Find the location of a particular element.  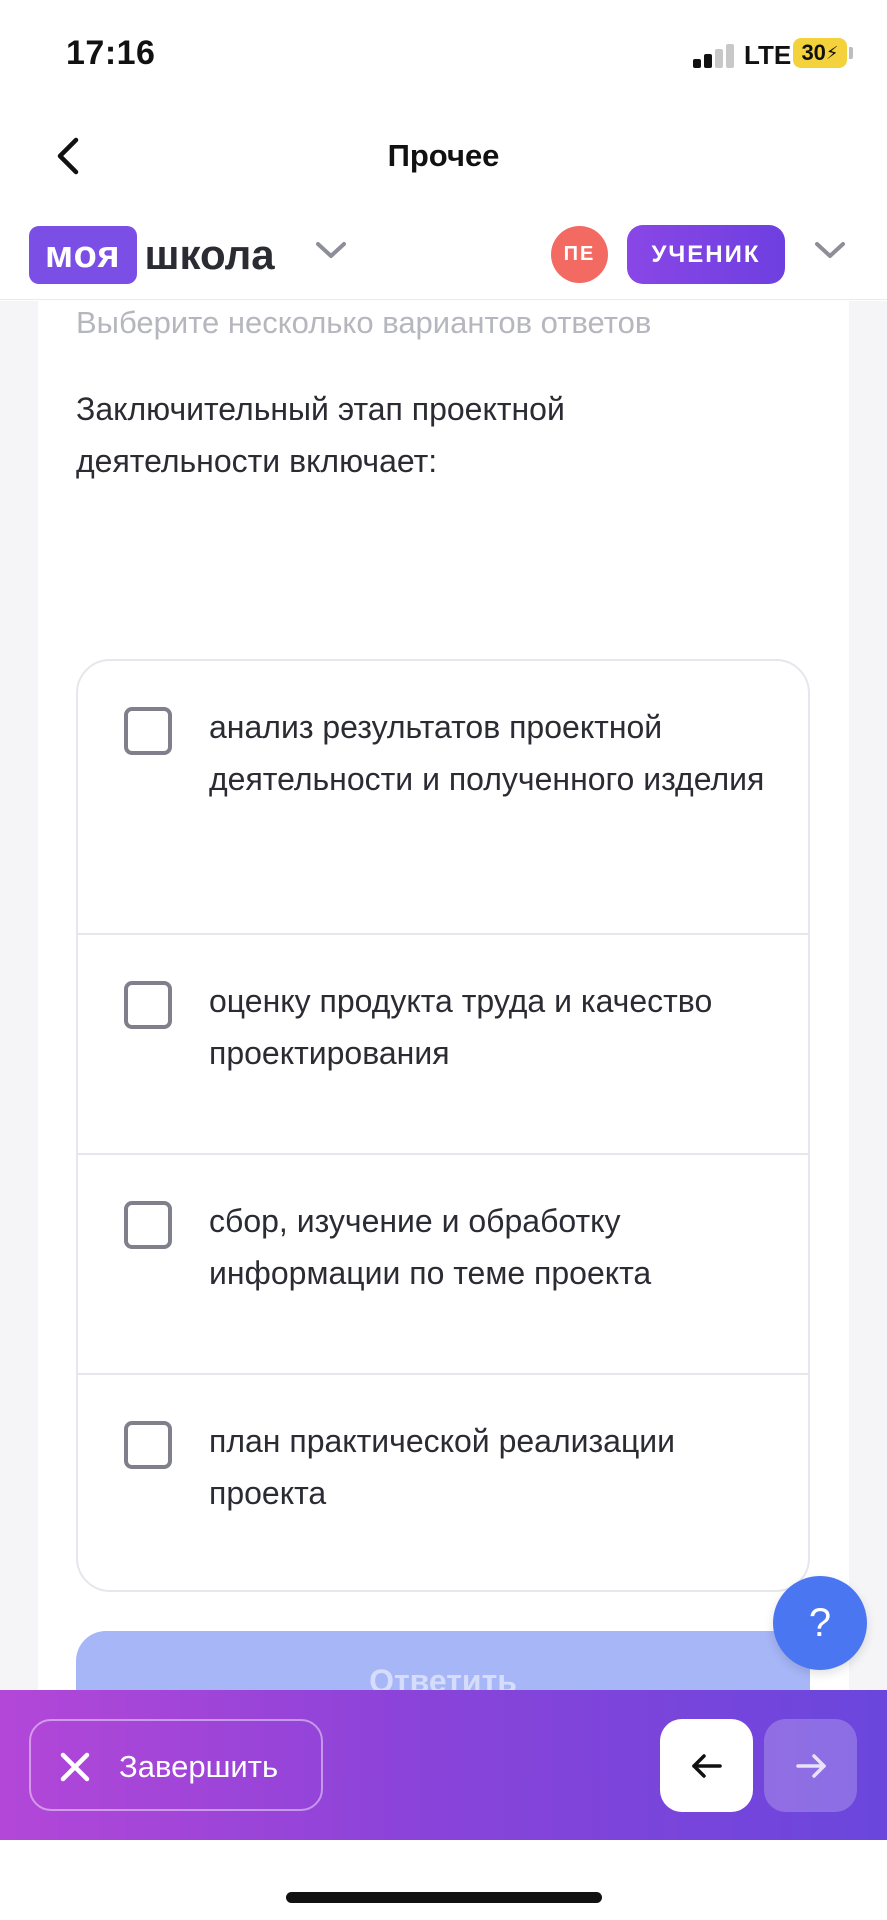

bottom-bar: Завершить is located at coordinates (443, 1765).